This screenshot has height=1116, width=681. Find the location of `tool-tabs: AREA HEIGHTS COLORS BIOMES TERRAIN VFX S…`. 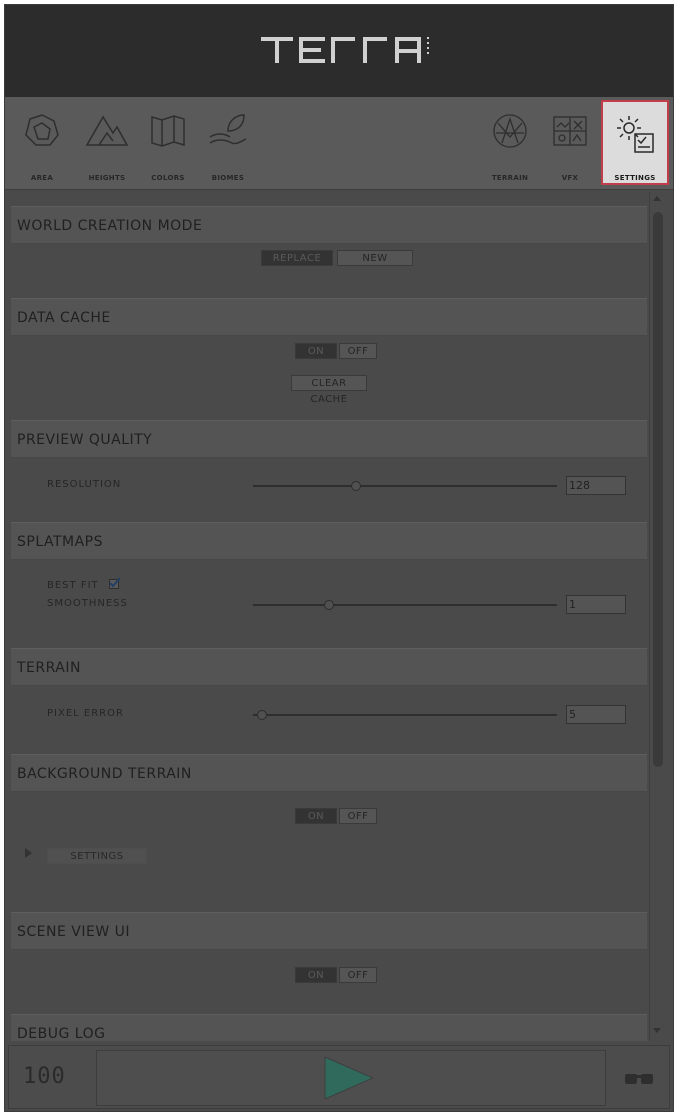

tool-tabs: AREA HEIGHTS COLORS BIOMES TERRAIN VFX S… is located at coordinates (339, 143).